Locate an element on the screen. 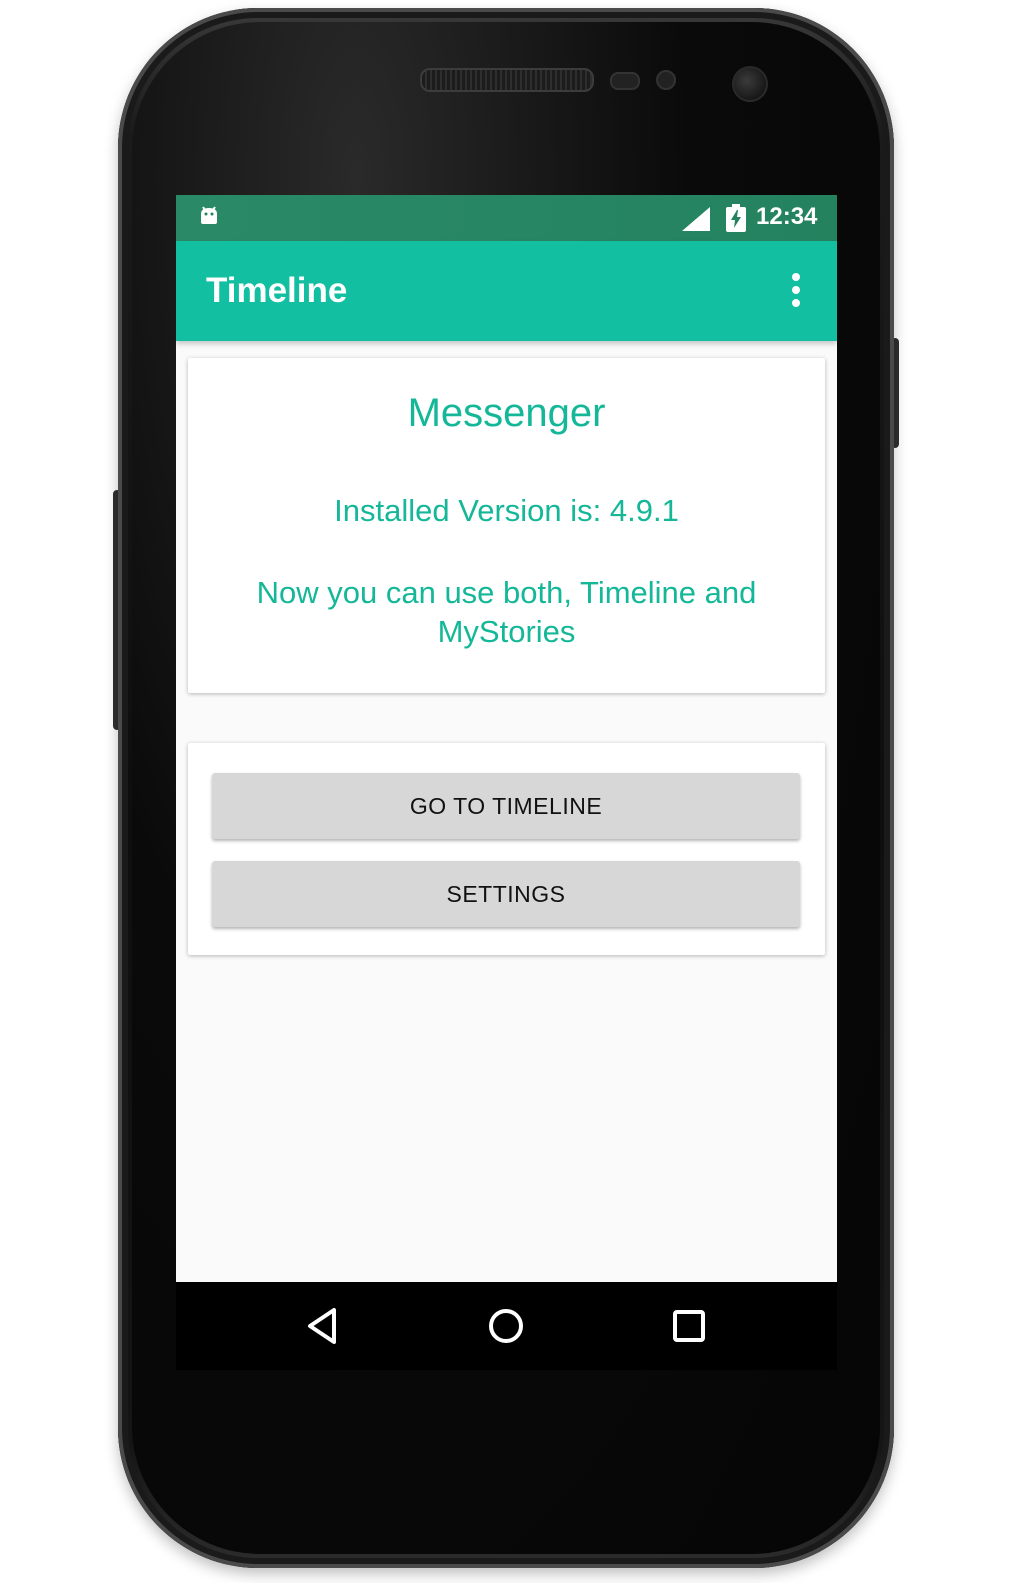 The height and width of the screenshot is (1583, 1020). cell-signal-icon is located at coordinates (696, 219).